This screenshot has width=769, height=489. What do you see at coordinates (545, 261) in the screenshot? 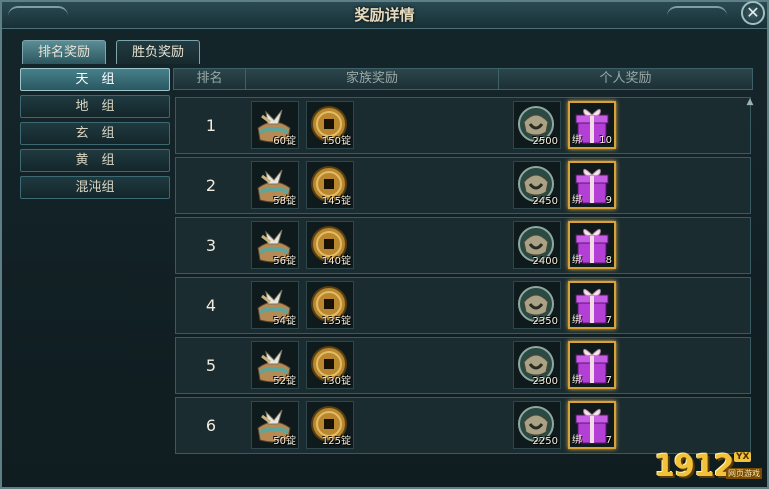
I see `item-quantity: 2400` at bounding box center [545, 261].